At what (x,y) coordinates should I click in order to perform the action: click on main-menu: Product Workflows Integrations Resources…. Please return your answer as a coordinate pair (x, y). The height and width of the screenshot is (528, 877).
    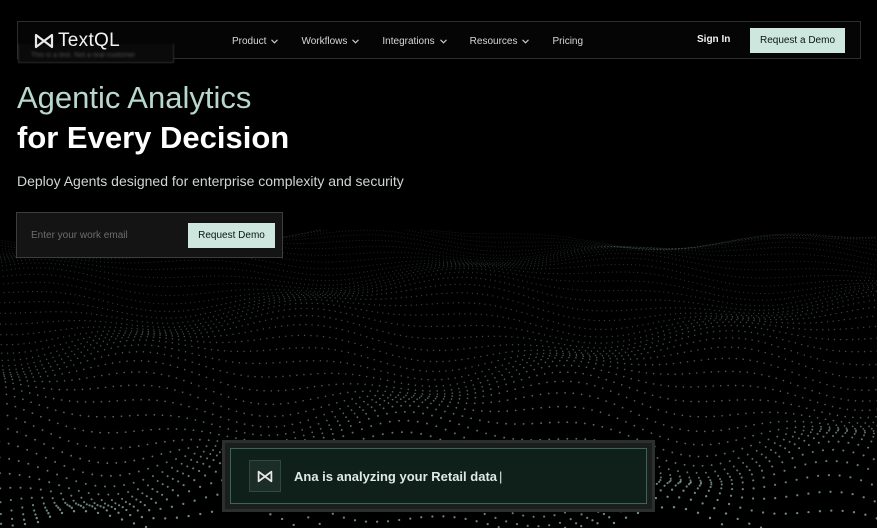
    Looking at the image, I should click on (419, 41).